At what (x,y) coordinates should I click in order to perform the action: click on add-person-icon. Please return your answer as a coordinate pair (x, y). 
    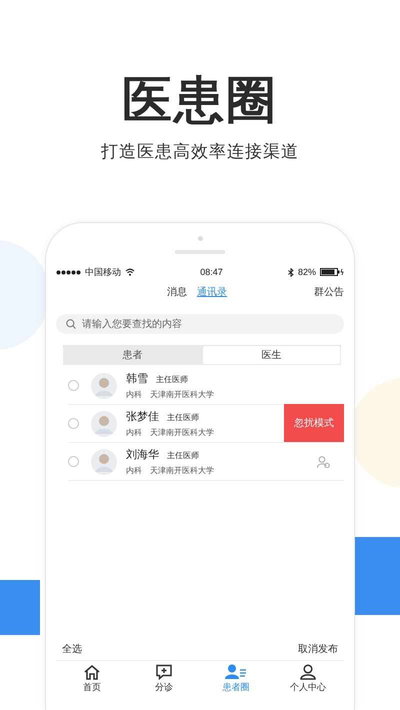
    Looking at the image, I should click on (323, 462).